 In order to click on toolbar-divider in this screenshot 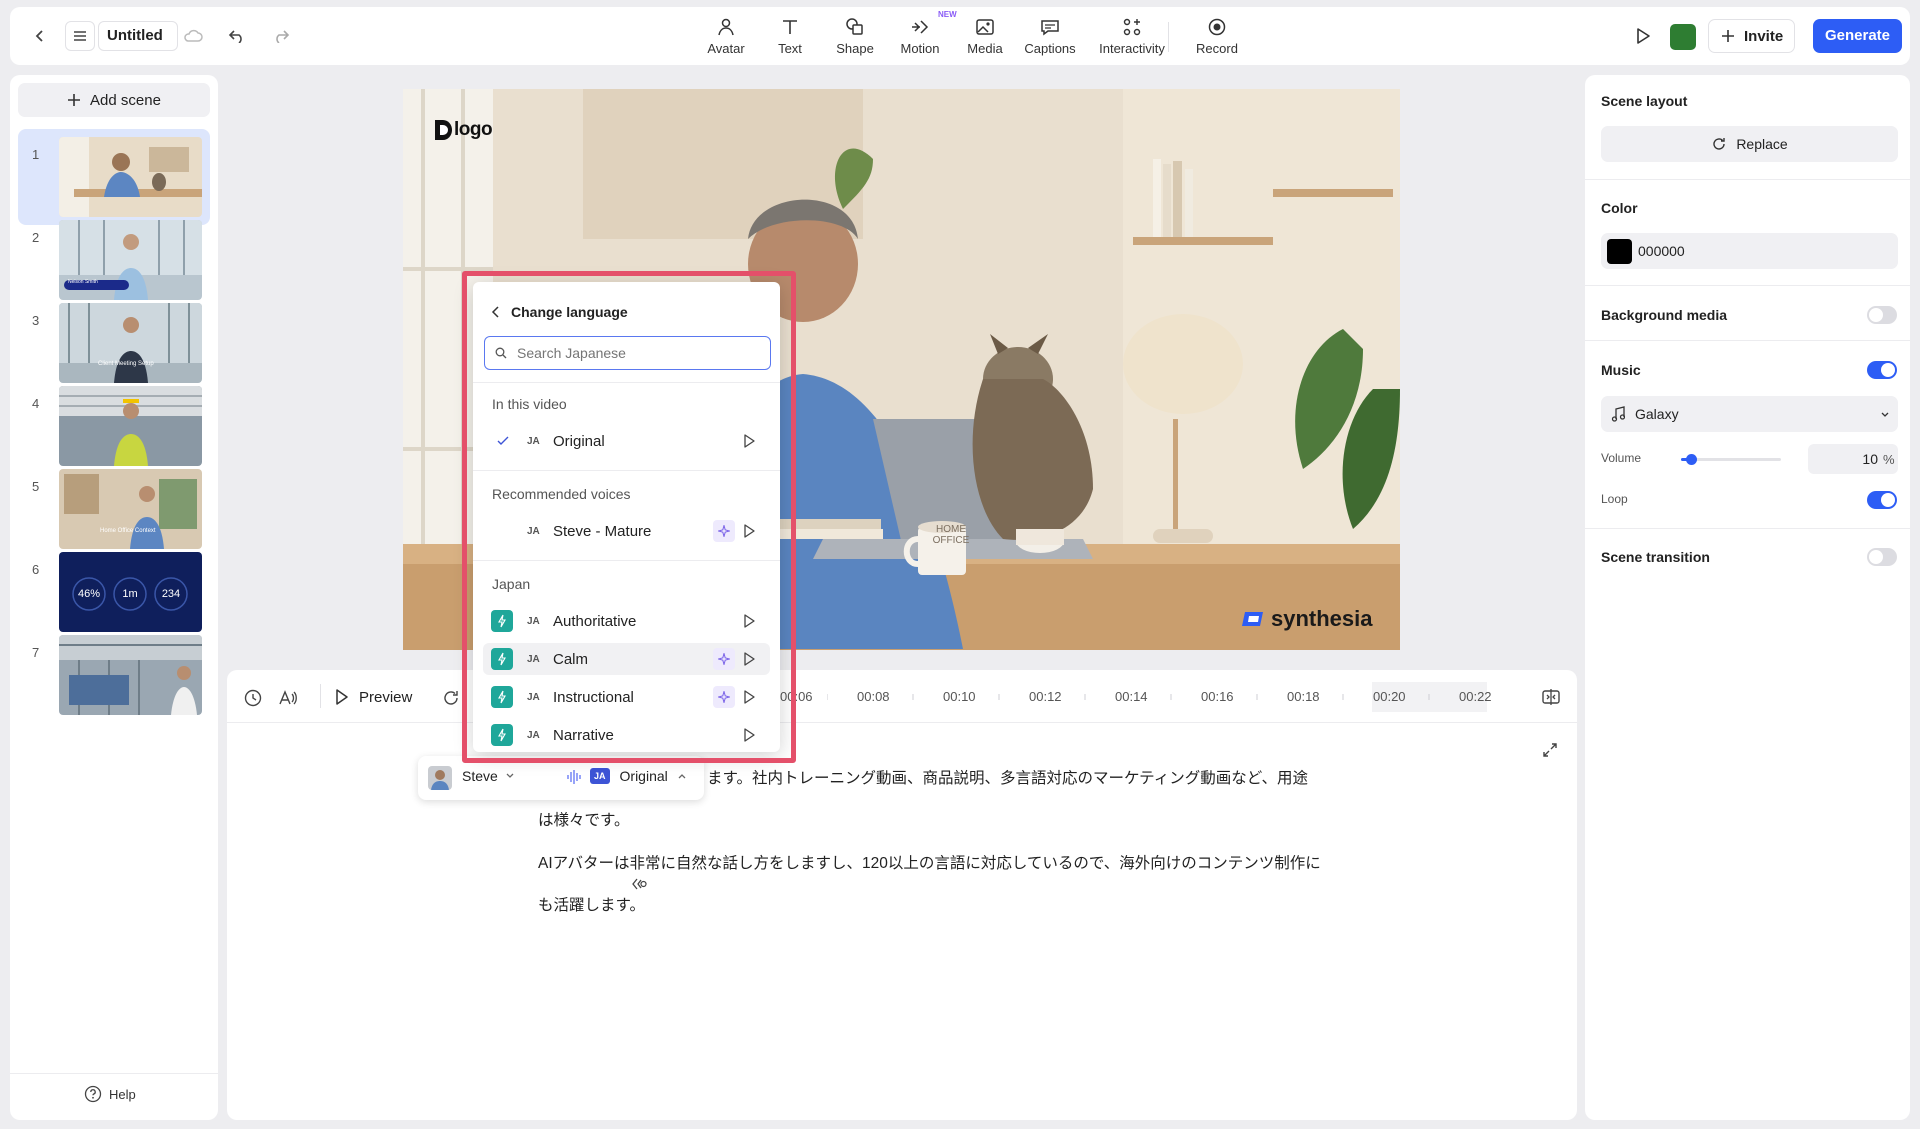, I will do `click(1168, 37)`.